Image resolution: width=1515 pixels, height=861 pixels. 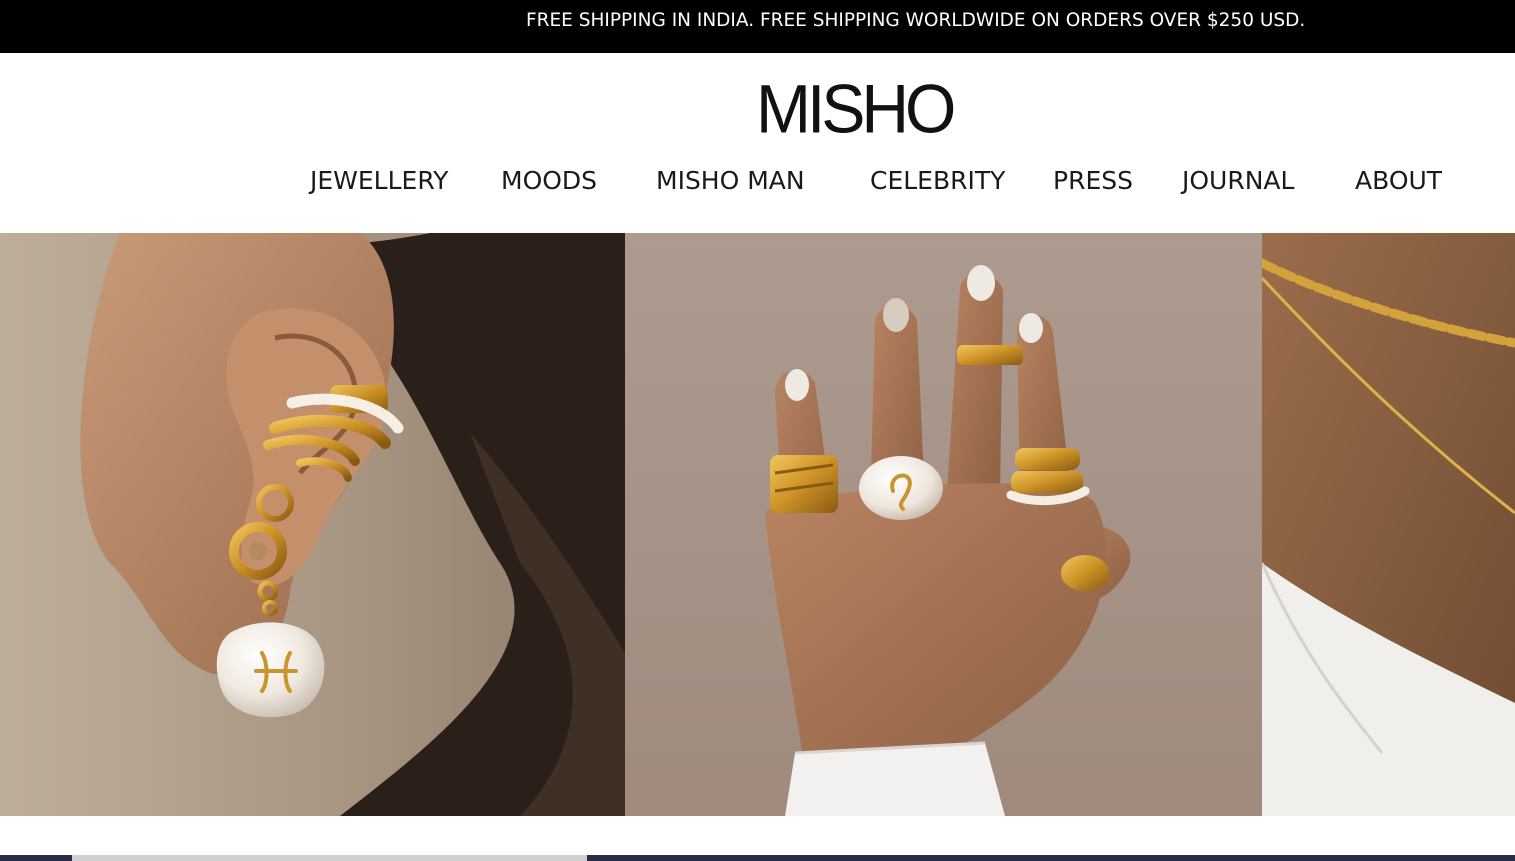 I want to click on nav-item-journal: JOURNAL, so click(x=1238, y=180).